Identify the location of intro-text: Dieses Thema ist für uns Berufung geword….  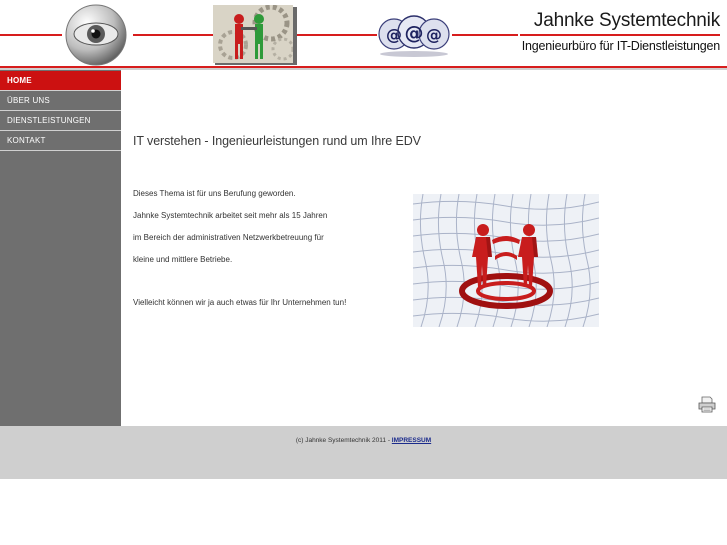
(214, 193).